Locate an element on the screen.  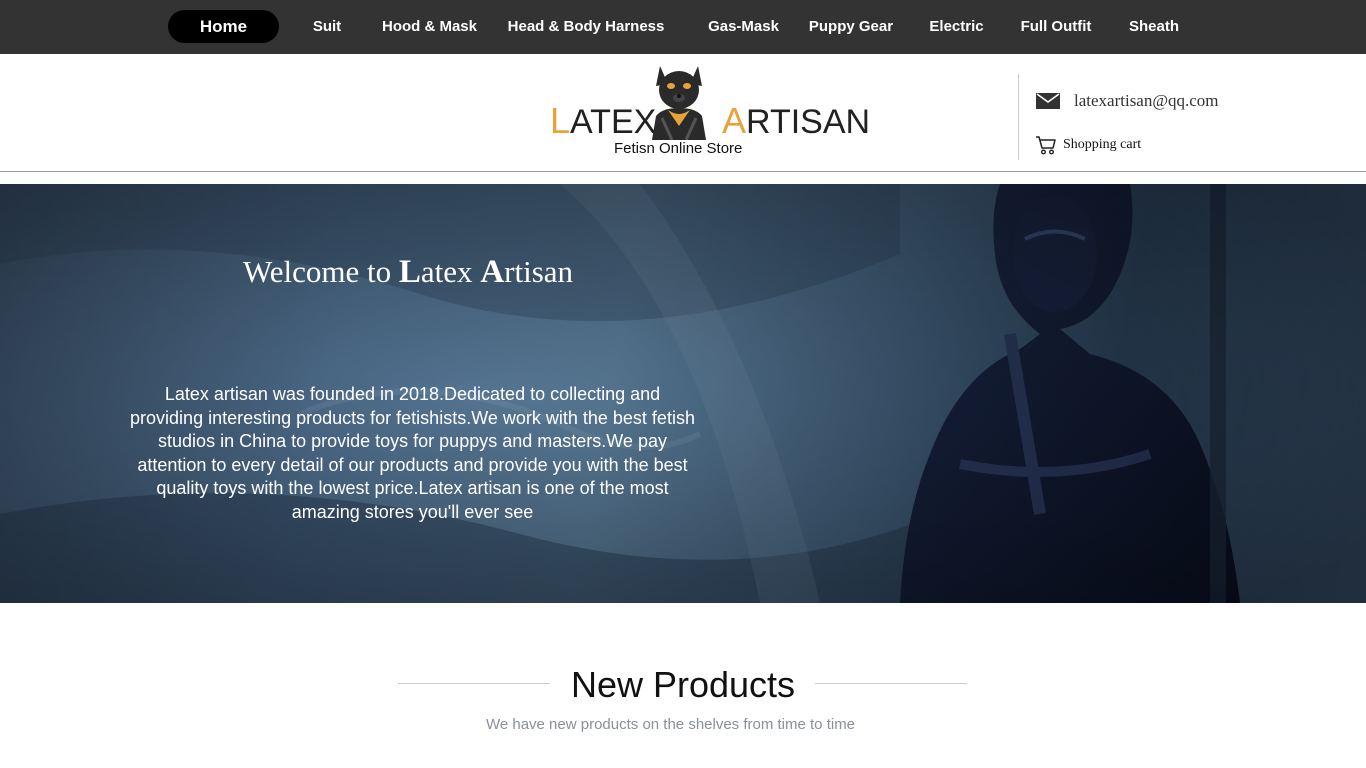
nav-item-suit: Suit is located at coordinates (327, 26).